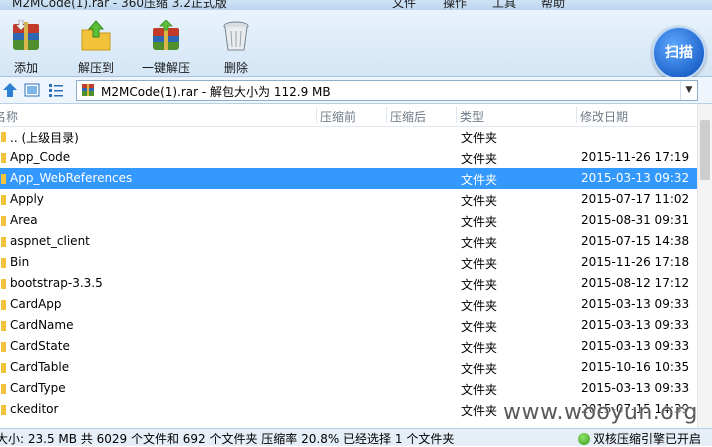 The height and width of the screenshot is (447, 712). I want to click on add-archive-icon, so click(26, 35).